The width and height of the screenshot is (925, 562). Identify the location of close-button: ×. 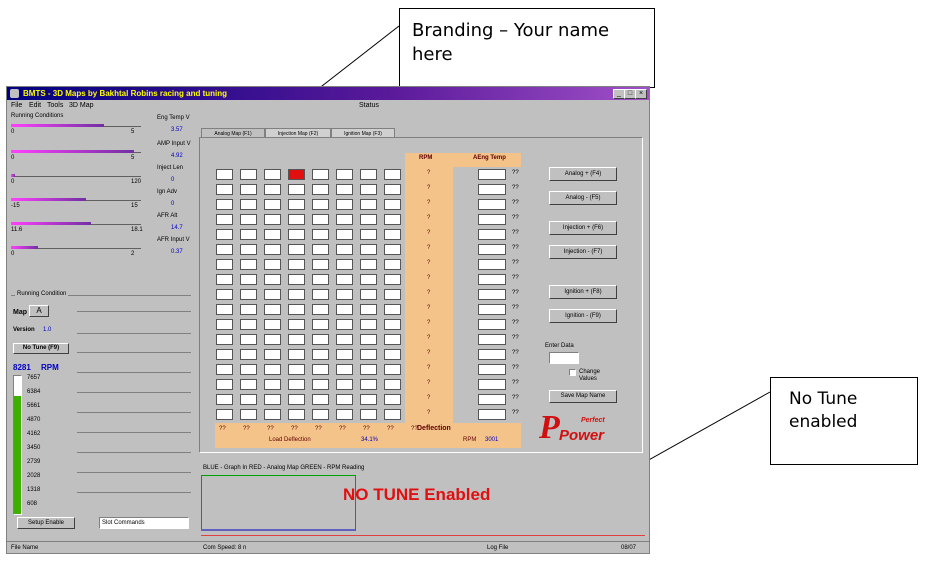
(641, 94).